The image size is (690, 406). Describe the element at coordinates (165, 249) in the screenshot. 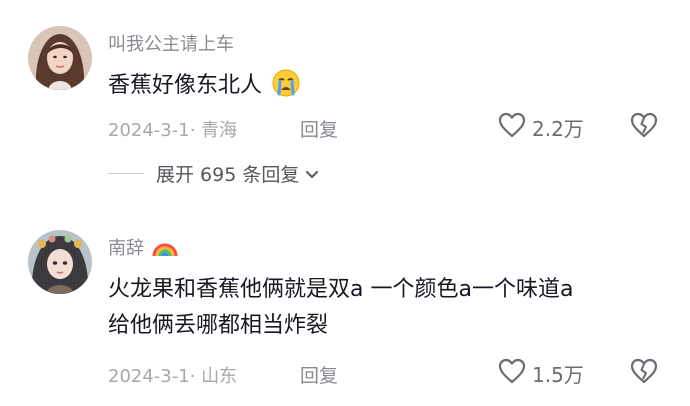

I see `rainbow-icon` at that location.